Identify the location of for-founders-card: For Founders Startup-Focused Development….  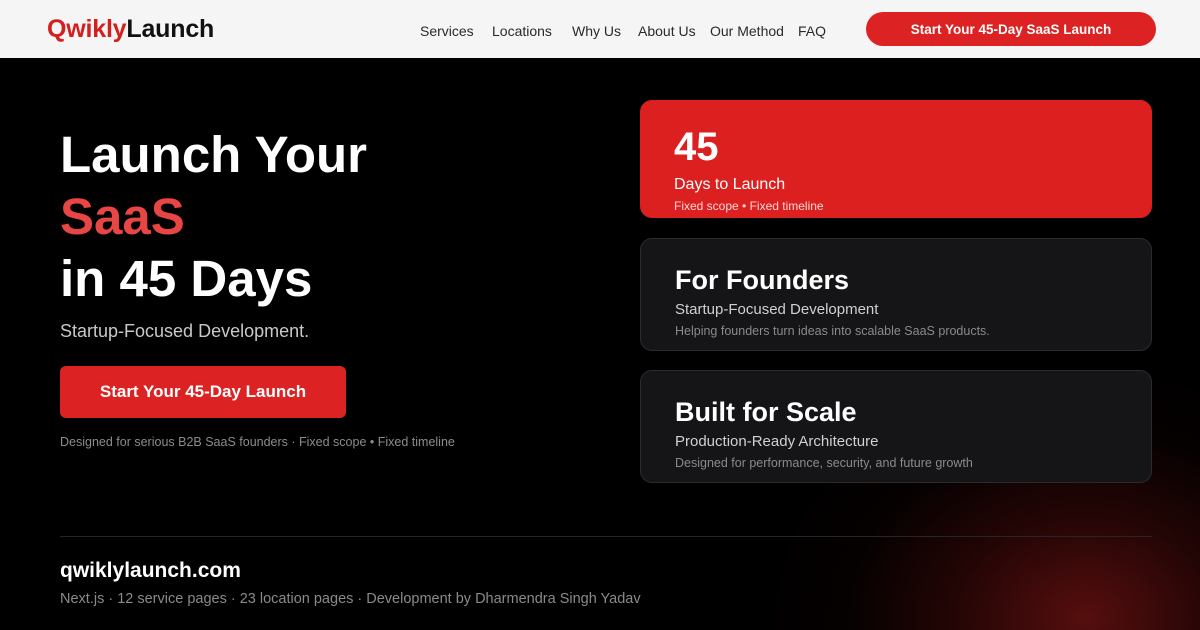
(896, 294).